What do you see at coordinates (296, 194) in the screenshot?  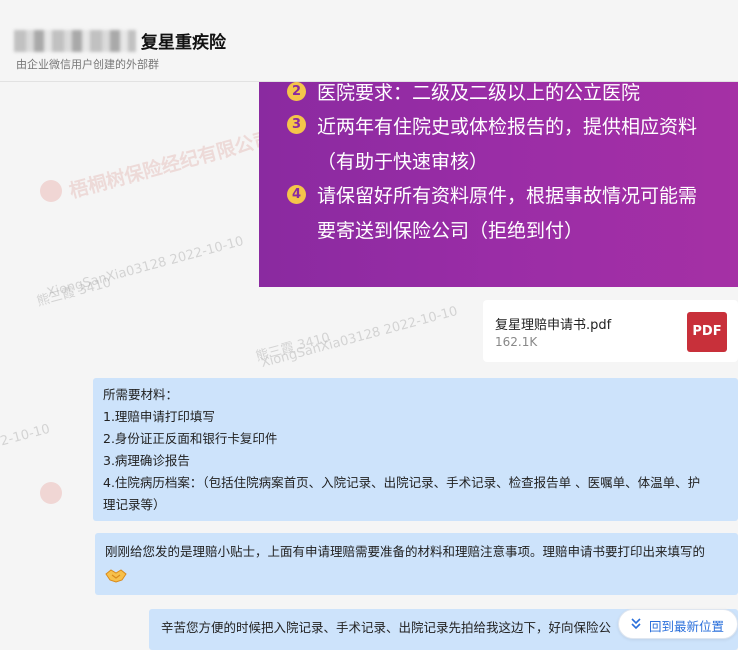 I see `item-number: 4` at bounding box center [296, 194].